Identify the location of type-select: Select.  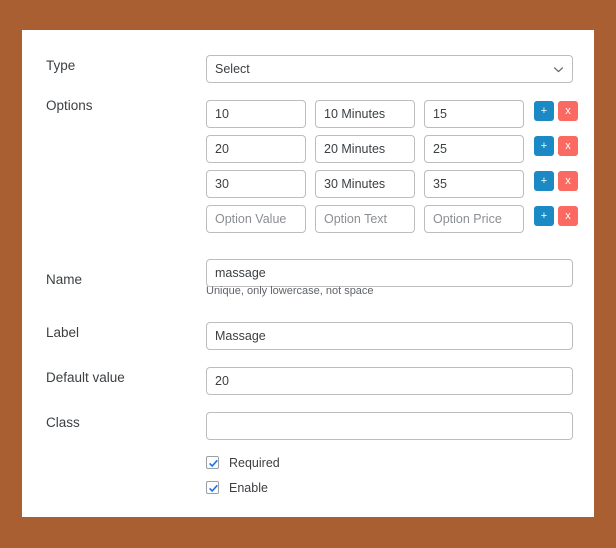
(389, 69).